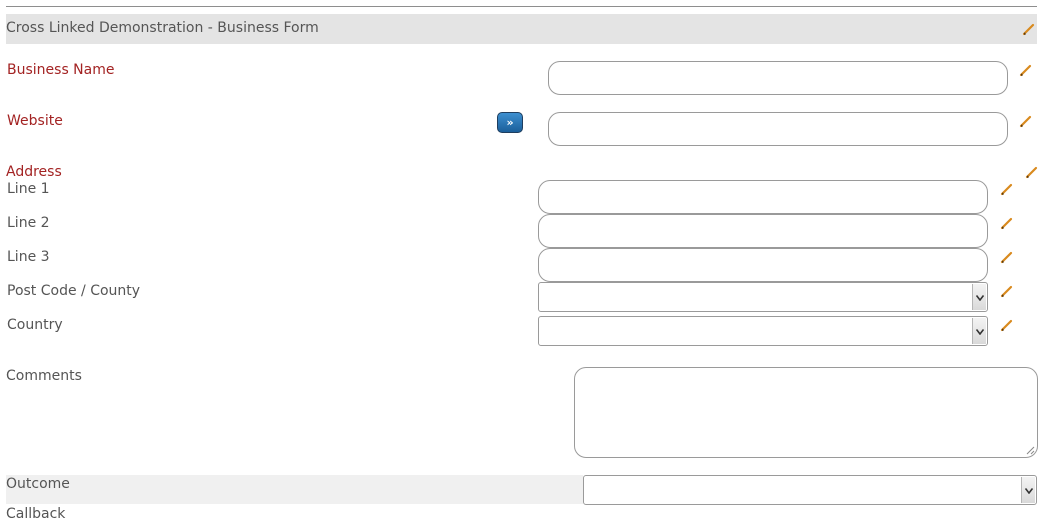  Describe the element at coordinates (35, 325) in the screenshot. I see `country-label: Country` at that location.